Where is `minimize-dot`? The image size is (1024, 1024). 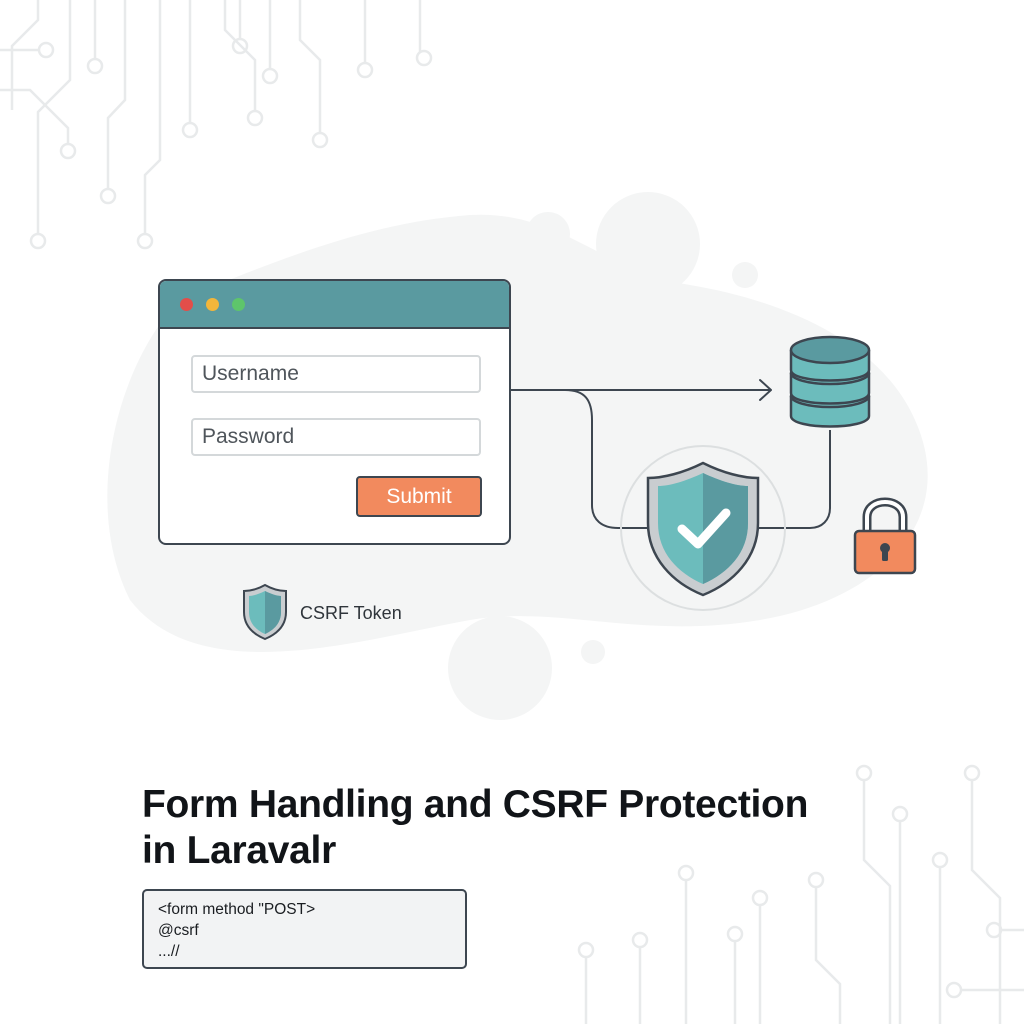 minimize-dot is located at coordinates (212, 304).